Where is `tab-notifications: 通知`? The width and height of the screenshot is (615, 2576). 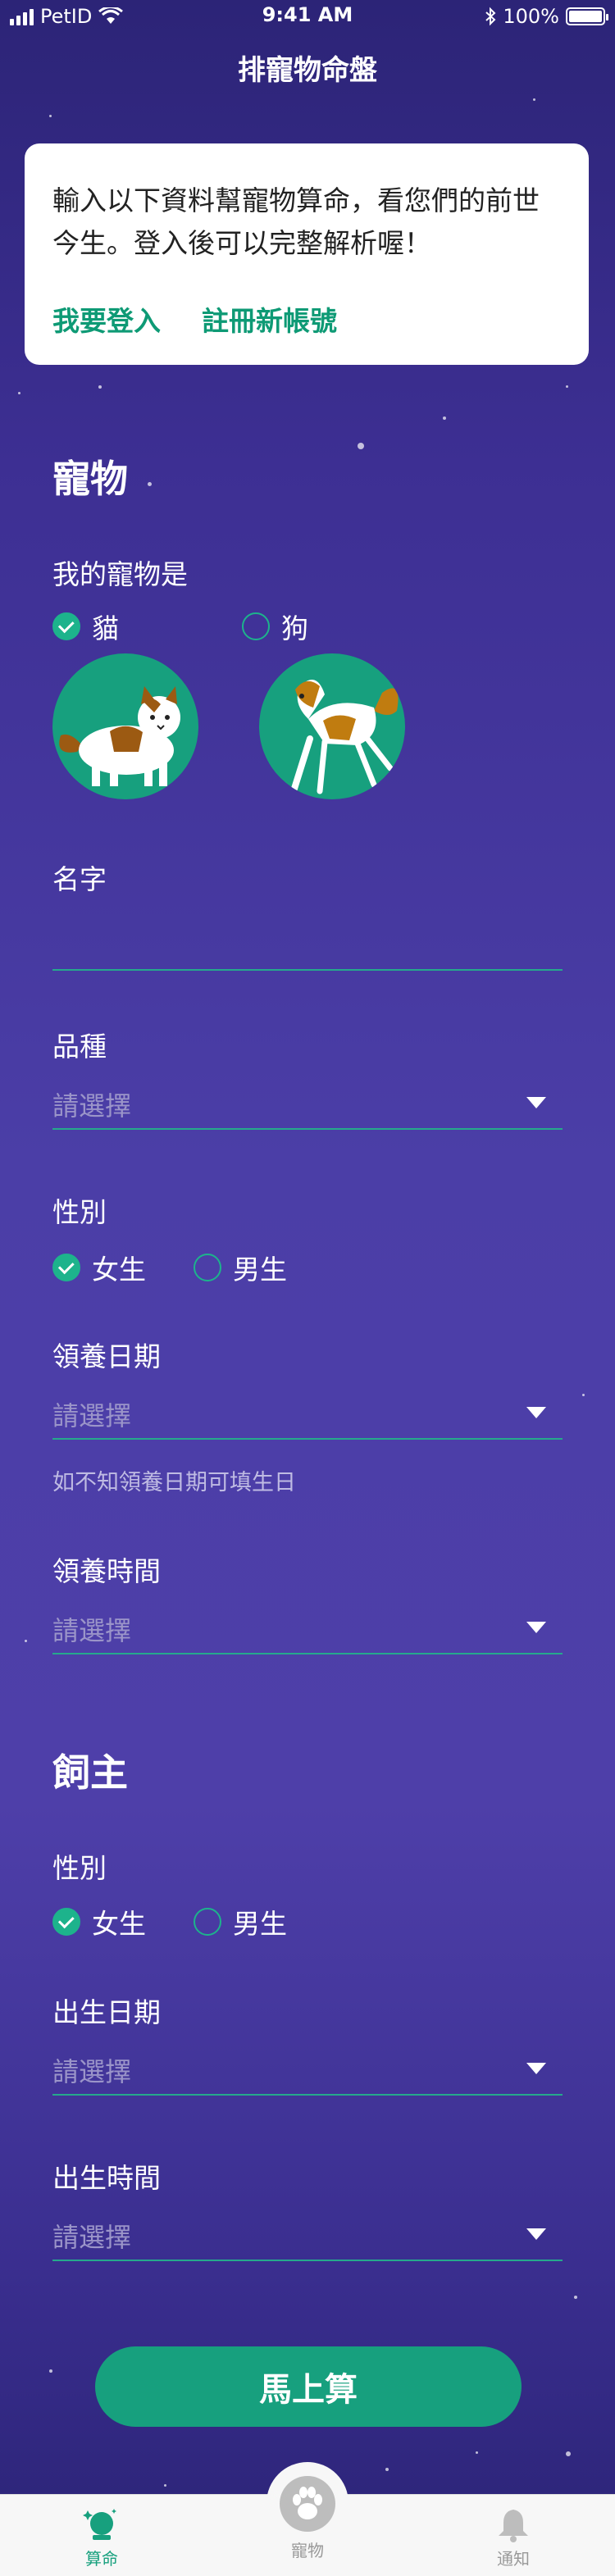
tab-notifications: 通知 is located at coordinates (513, 2536).